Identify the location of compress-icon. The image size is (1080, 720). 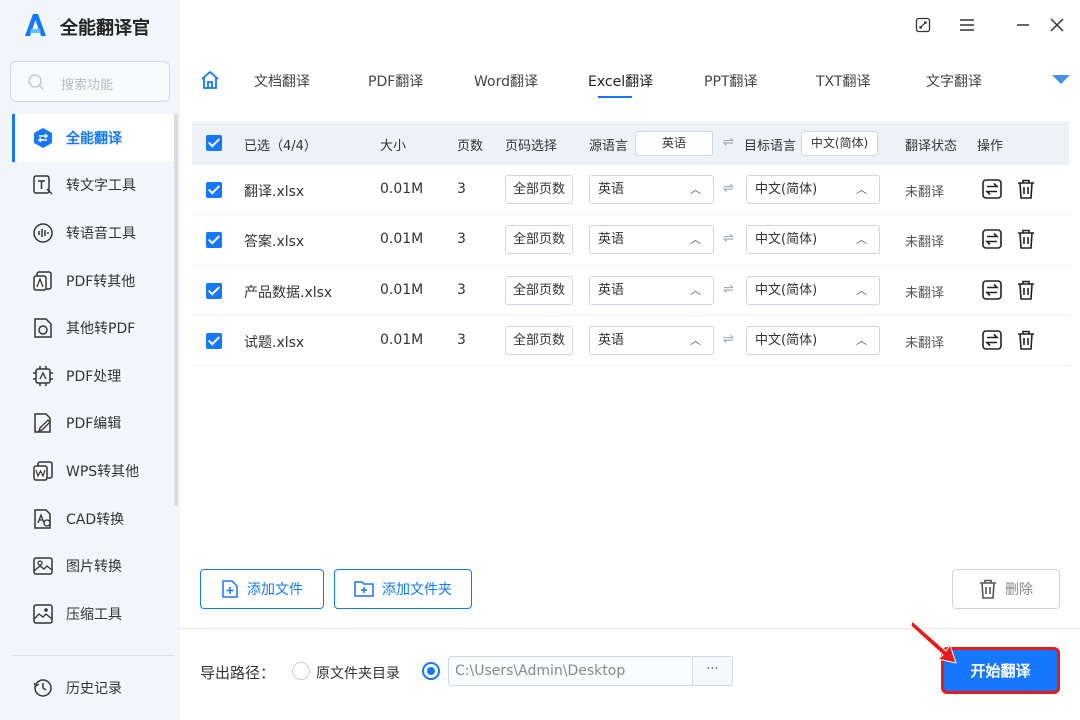
(43, 614).